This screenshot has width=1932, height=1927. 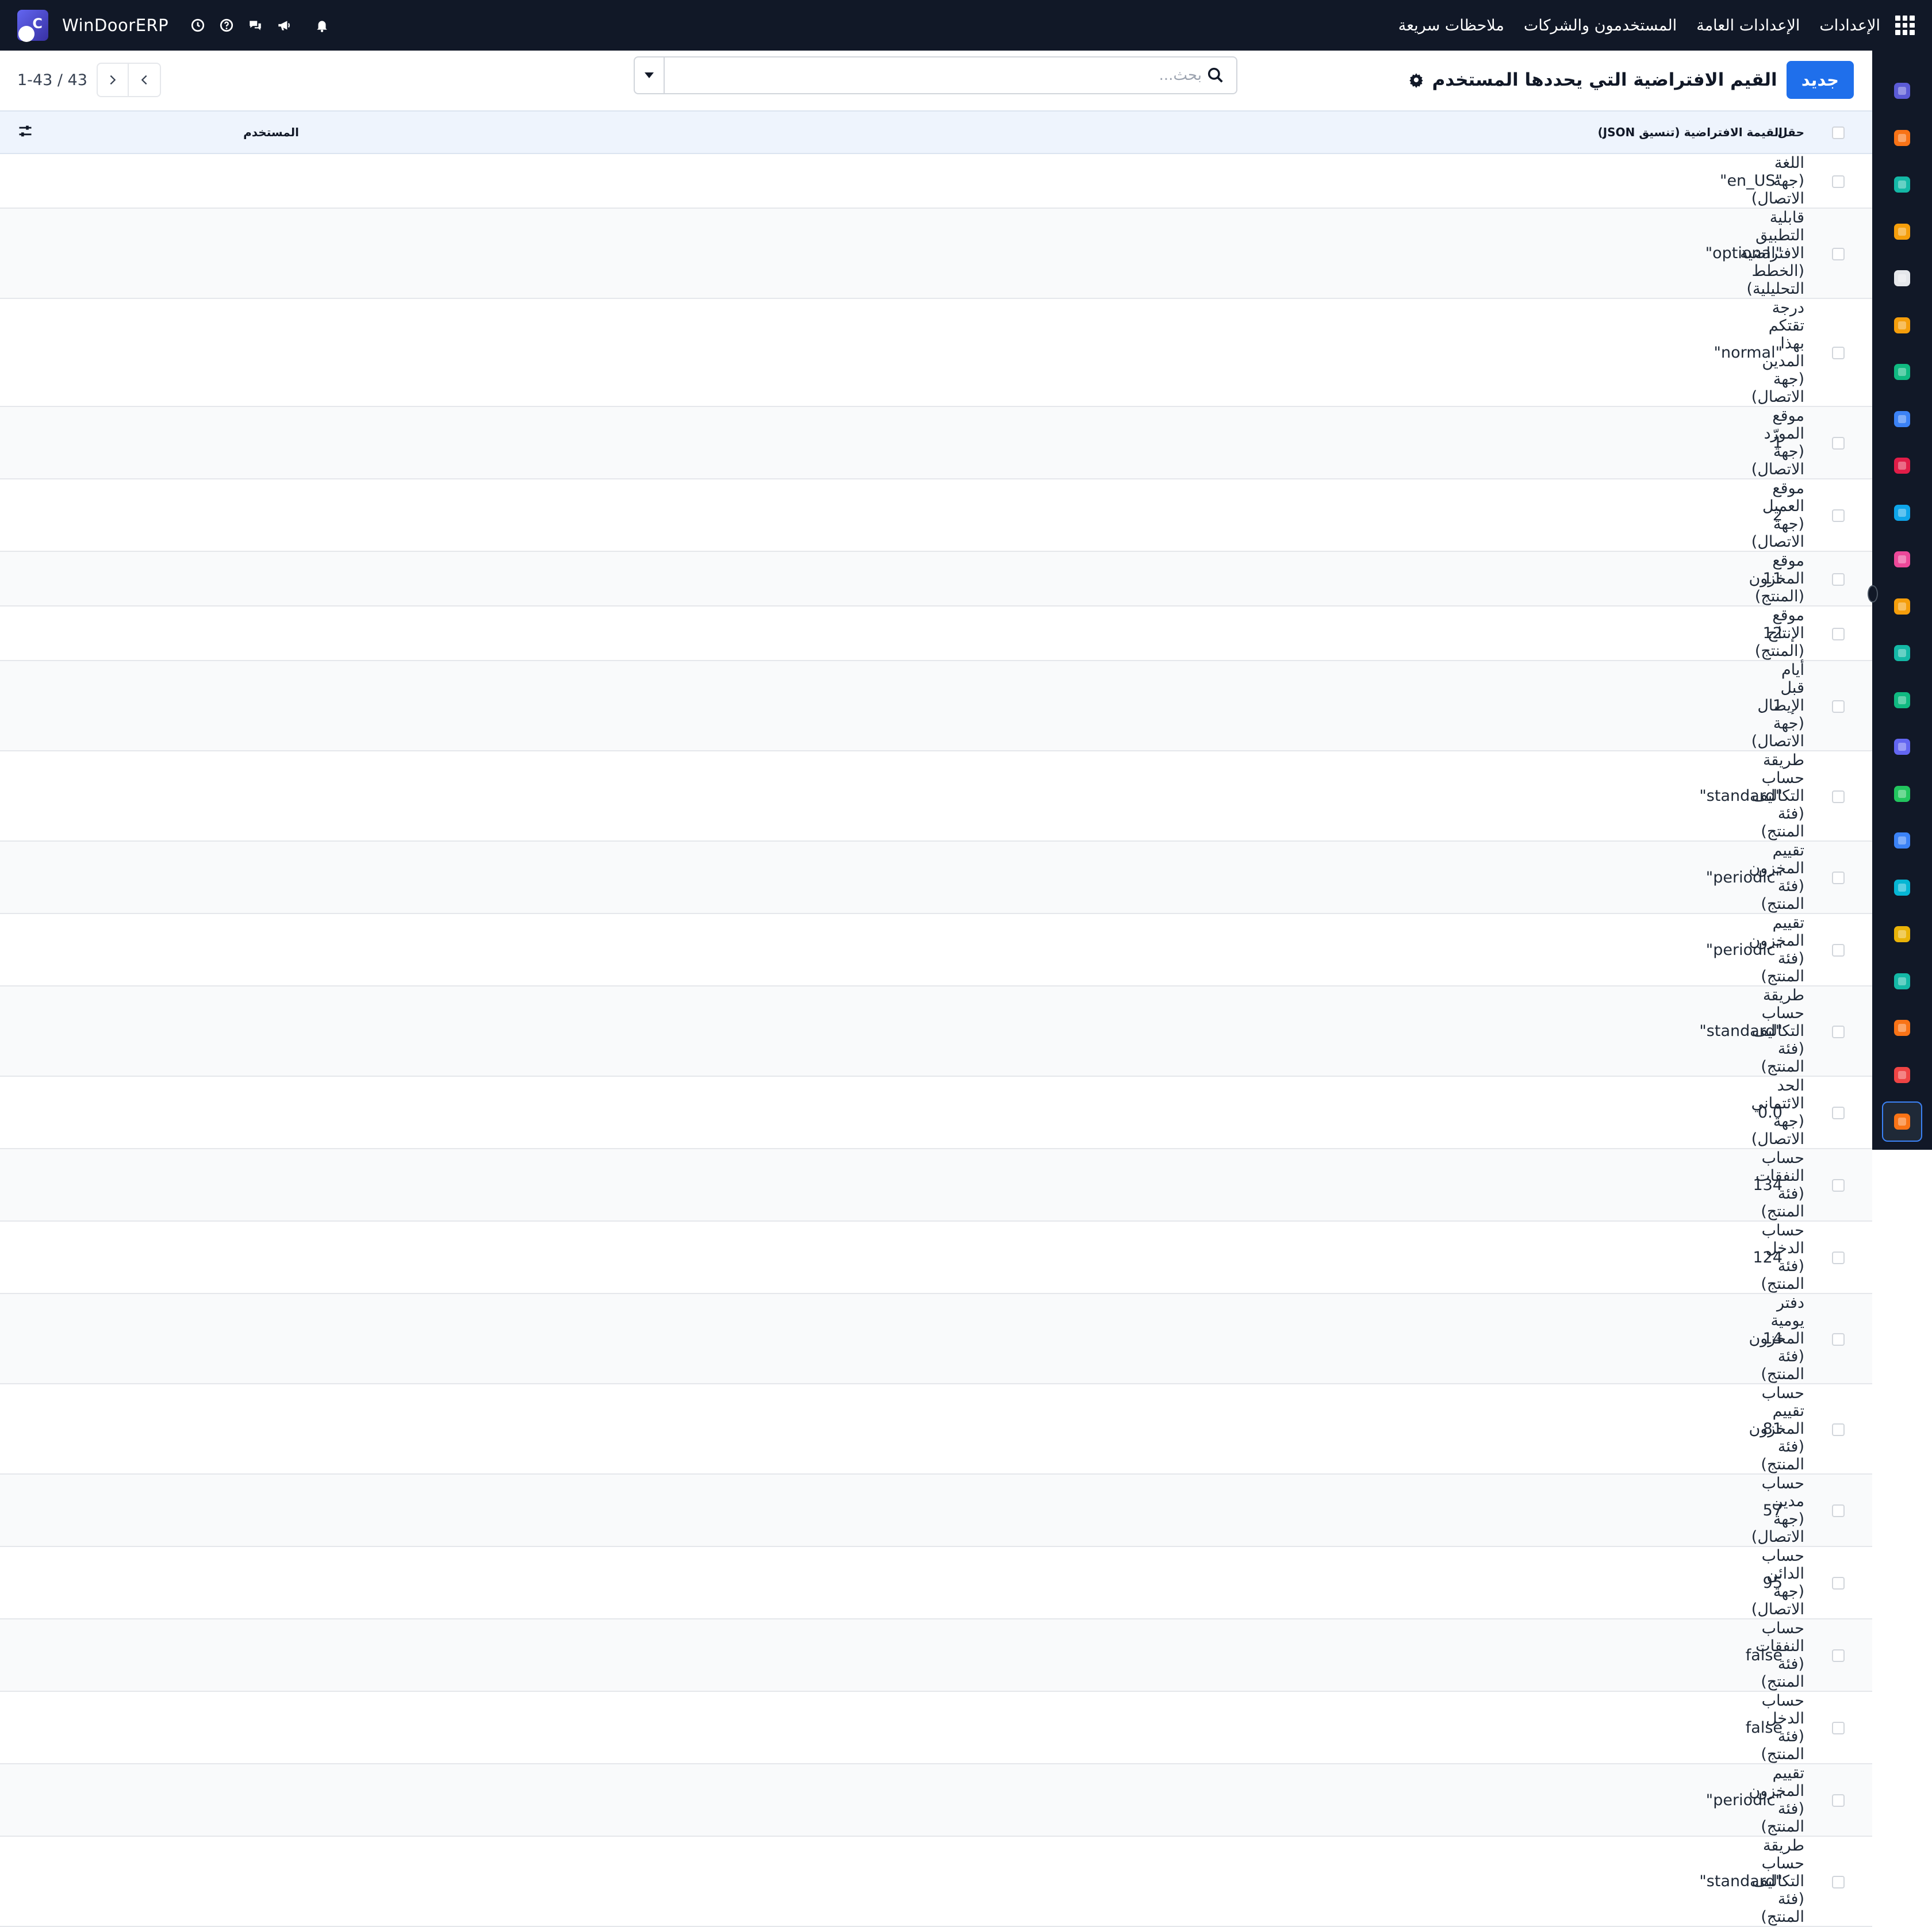 What do you see at coordinates (1777, 442) in the screenshot?
I see `cell-field: موقع المورّد (جهة الاتصال)` at bounding box center [1777, 442].